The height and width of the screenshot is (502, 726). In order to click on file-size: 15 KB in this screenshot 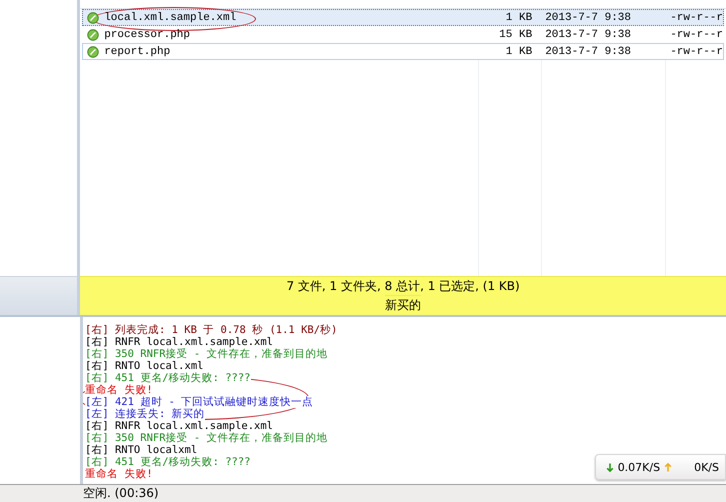, I will do `click(516, 34)`.